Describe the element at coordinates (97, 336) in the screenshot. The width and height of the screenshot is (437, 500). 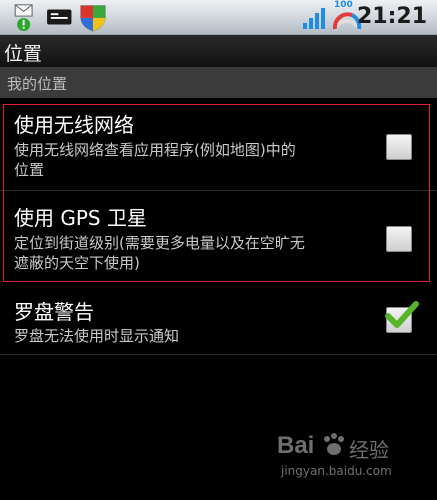
I see `setting-summary: 罗盘无法使用时显示通知` at that location.